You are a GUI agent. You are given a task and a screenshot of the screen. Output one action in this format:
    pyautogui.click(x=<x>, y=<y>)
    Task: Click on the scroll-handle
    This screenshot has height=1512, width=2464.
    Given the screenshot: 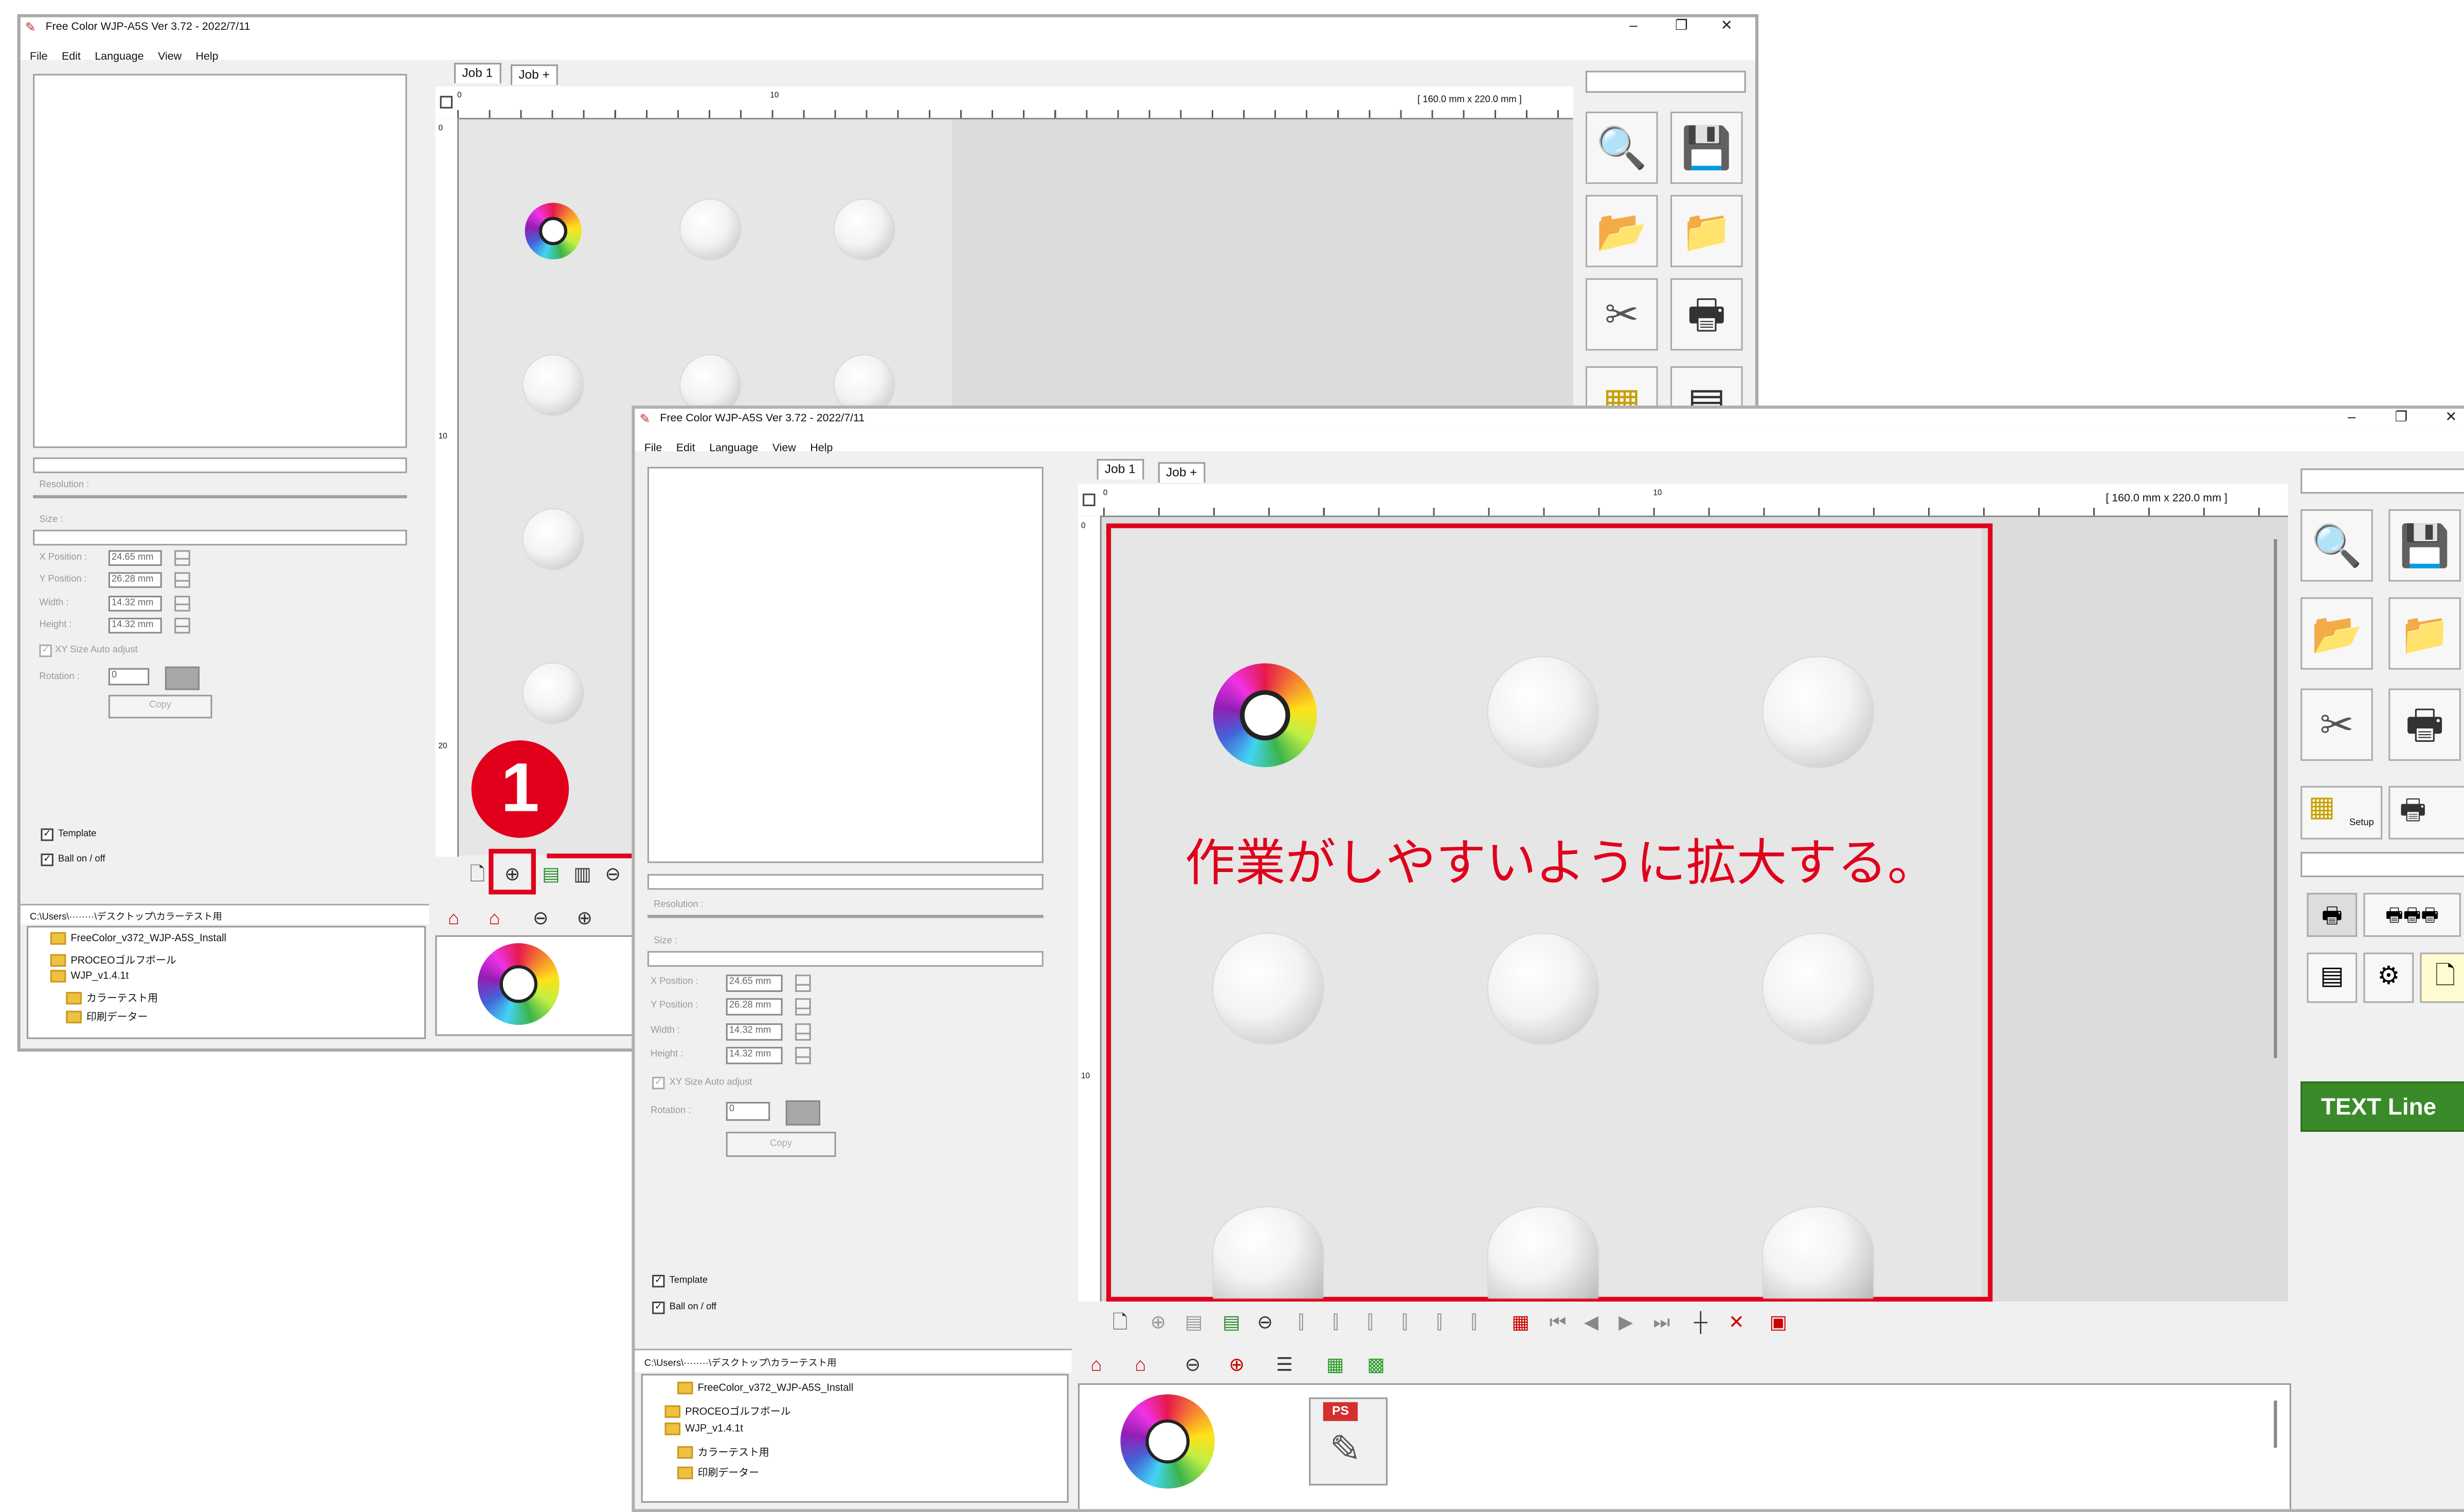 What is the action you would take?
    pyautogui.click(x=2275, y=1424)
    